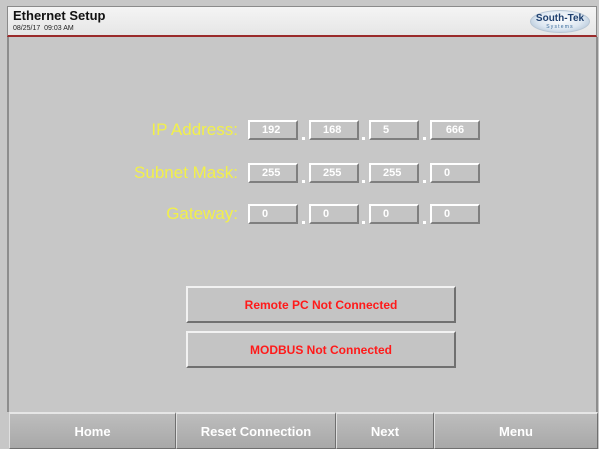  Describe the element at coordinates (394, 173) in the screenshot. I see `subnet-octet-3: 255` at that location.